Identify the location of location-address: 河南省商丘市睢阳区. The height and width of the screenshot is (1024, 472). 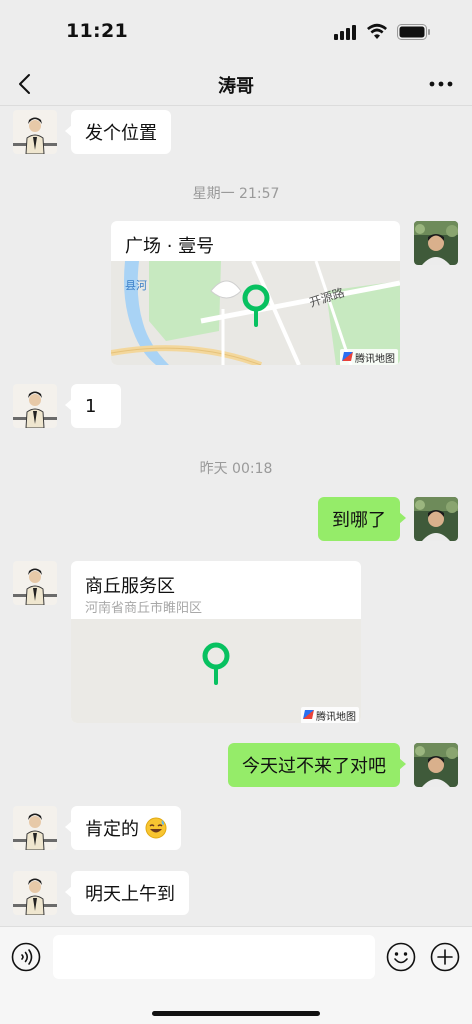
(144, 608).